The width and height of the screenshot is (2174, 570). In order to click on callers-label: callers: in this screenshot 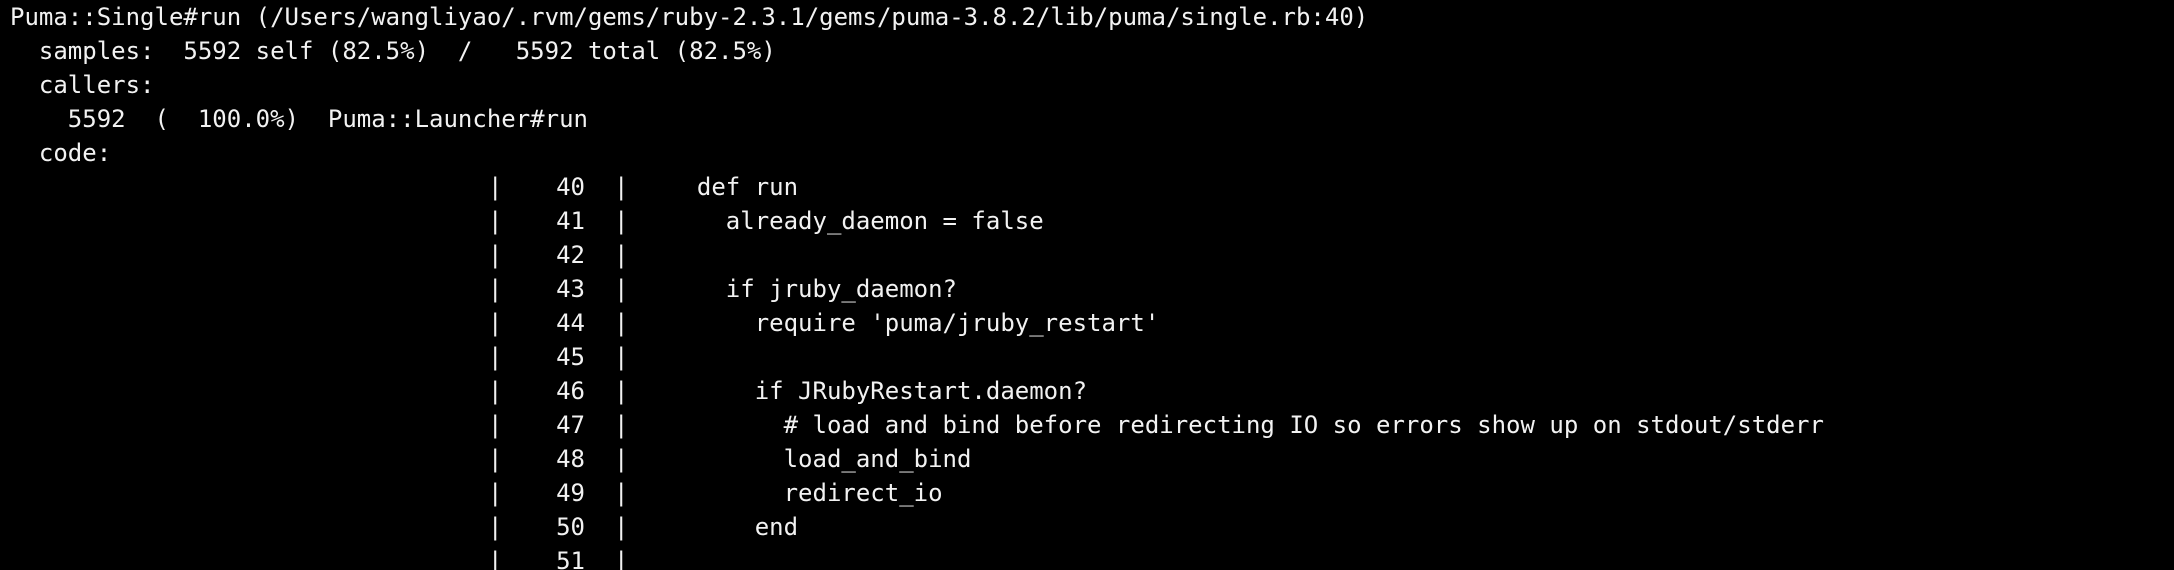, I will do `click(82, 85)`.